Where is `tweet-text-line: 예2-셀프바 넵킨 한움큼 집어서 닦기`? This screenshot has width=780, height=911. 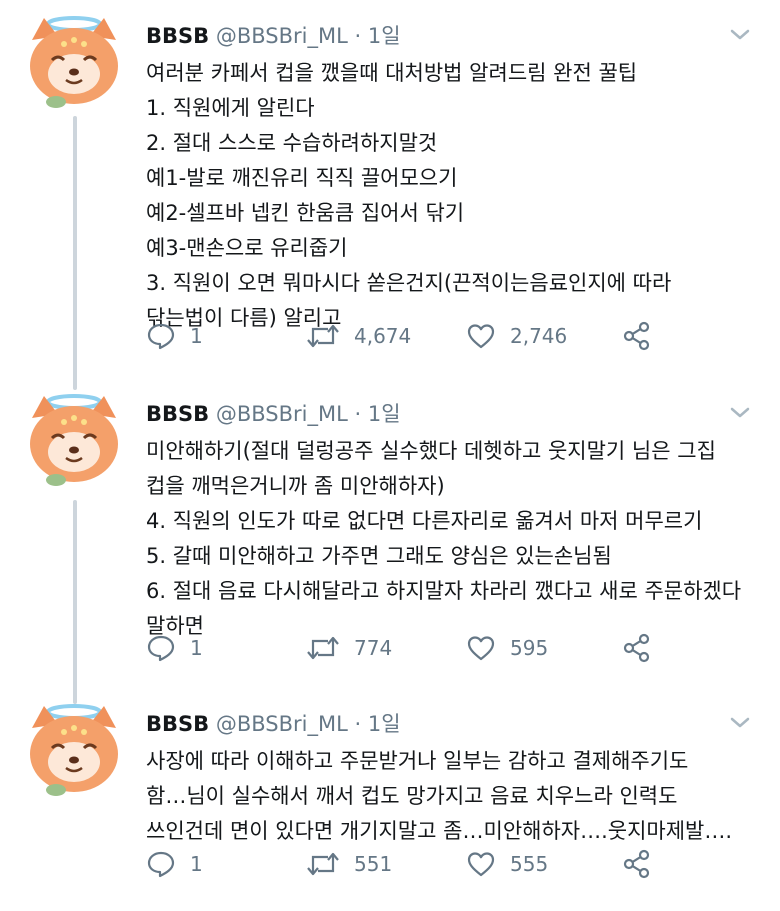
tweet-text-line: 예2-셀프바 넵킨 한움큼 집어서 닦기 is located at coordinates (305, 213).